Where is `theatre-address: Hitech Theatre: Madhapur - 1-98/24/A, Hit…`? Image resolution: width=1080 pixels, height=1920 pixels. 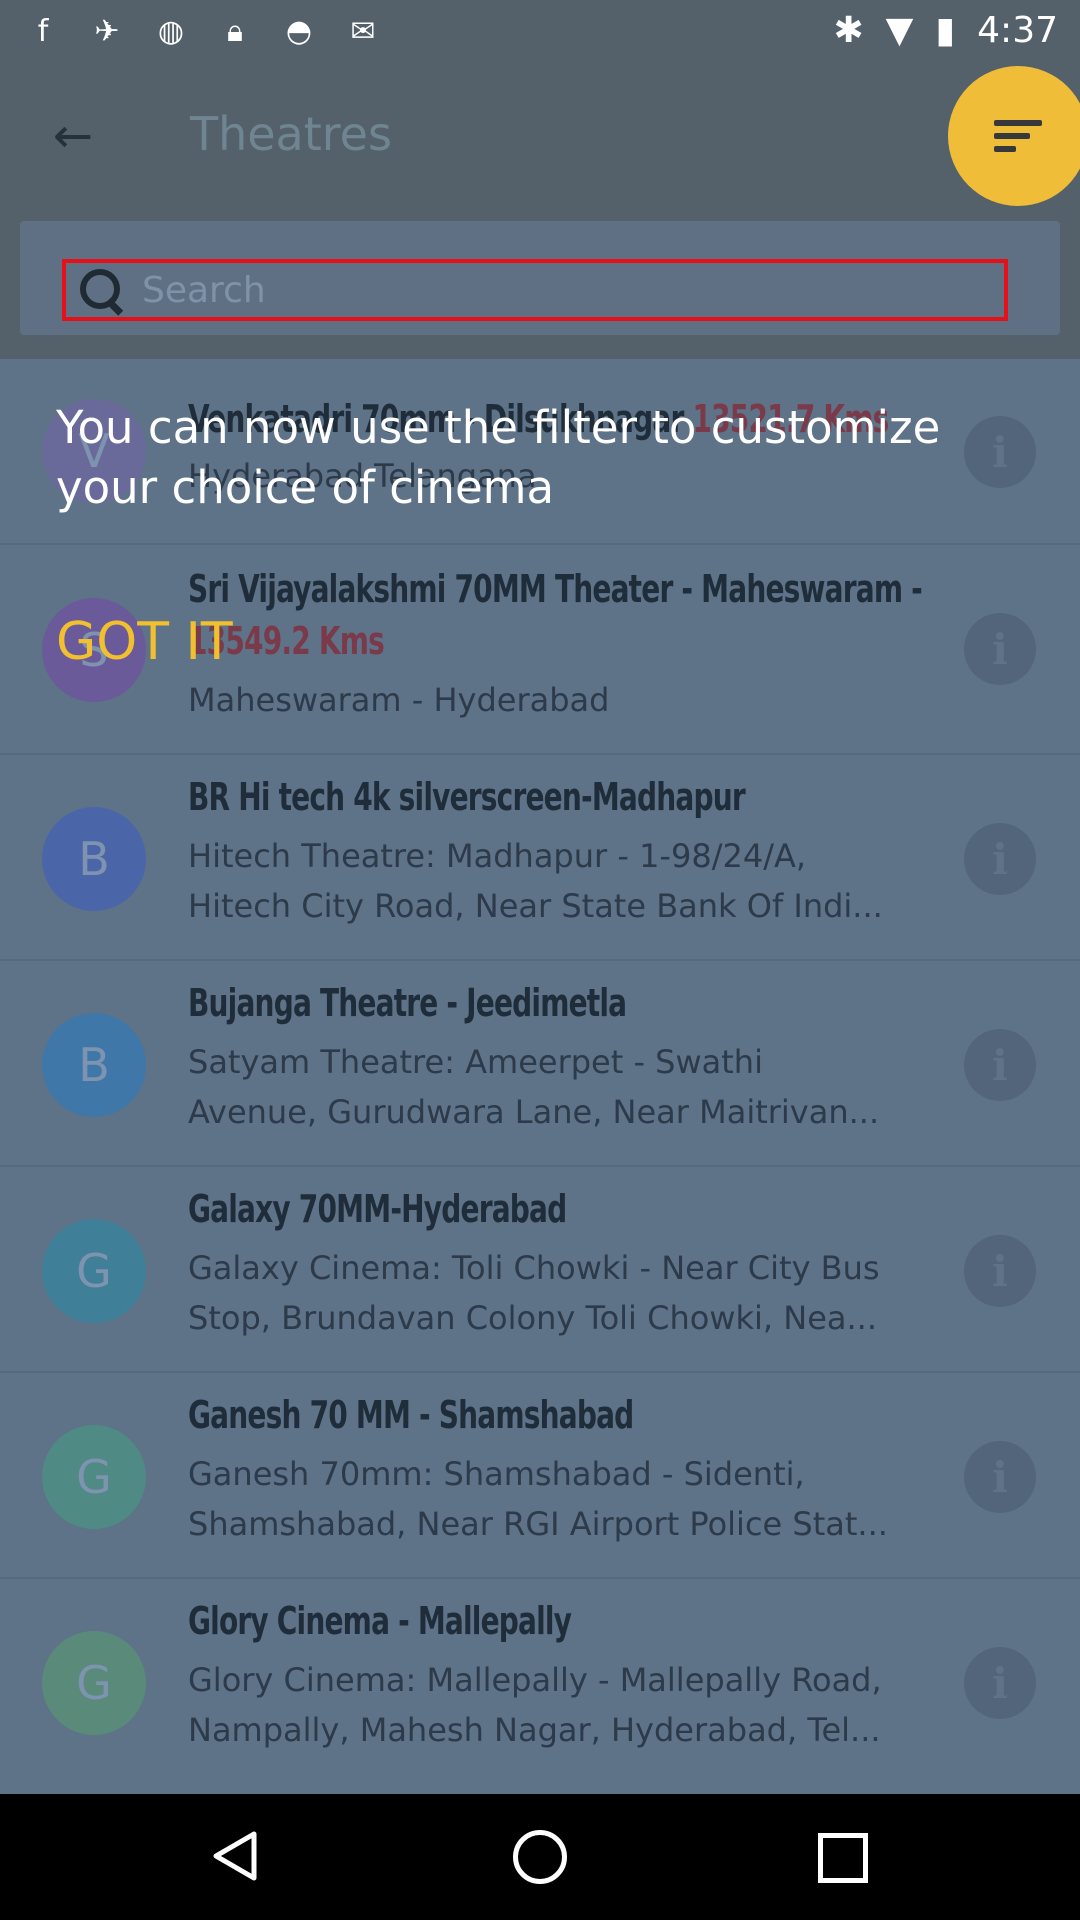
theatre-address: Hitech Theatre: Madhapur - 1-98/24/A, Hit… is located at coordinates (535, 881).